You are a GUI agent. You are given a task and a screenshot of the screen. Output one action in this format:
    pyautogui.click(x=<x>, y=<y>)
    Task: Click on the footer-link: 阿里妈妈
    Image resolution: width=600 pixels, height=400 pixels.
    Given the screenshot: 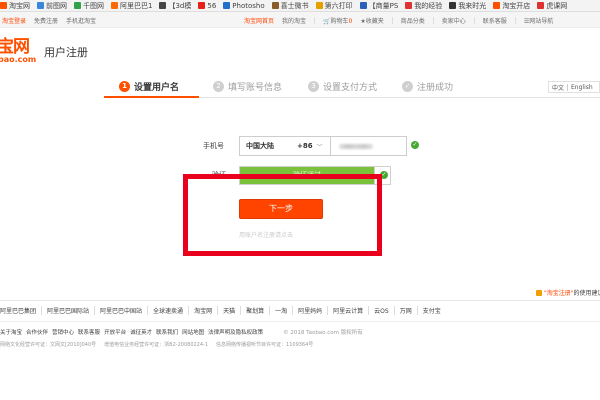 What is the action you would take?
    pyautogui.click(x=309, y=310)
    